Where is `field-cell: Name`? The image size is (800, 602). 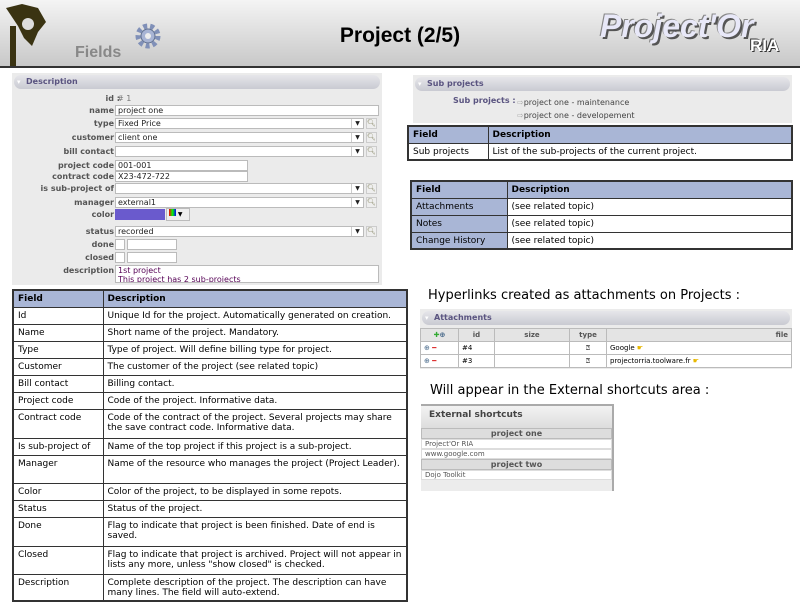
field-cell: Name is located at coordinates (58, 332).